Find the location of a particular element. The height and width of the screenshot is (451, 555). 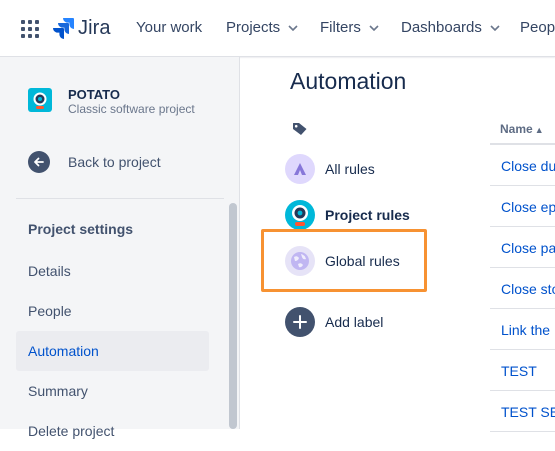

sidebar-item-label: Delete project is located at coordinates (71, 431).